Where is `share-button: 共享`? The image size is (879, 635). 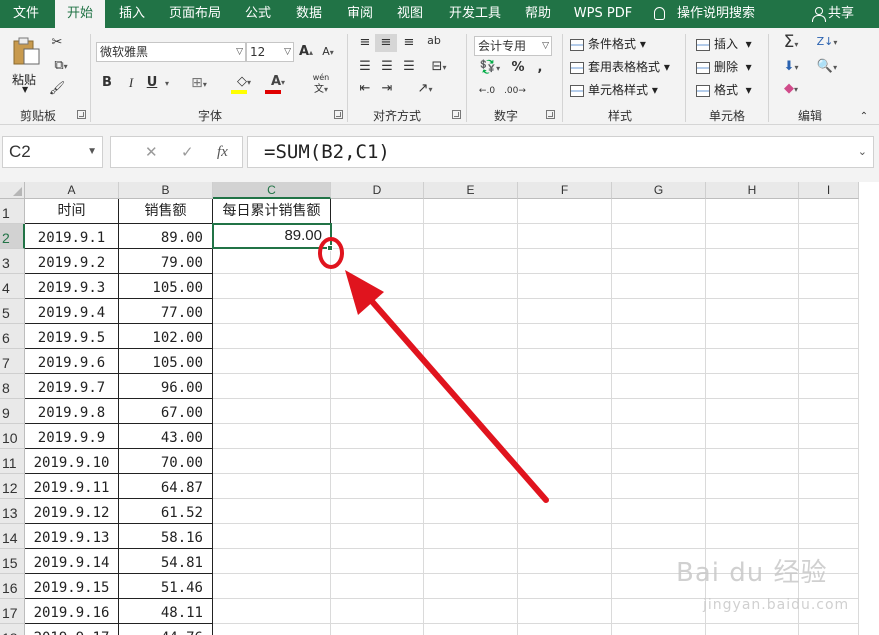 share-button: 共享 is located at coordinates (843, 14).